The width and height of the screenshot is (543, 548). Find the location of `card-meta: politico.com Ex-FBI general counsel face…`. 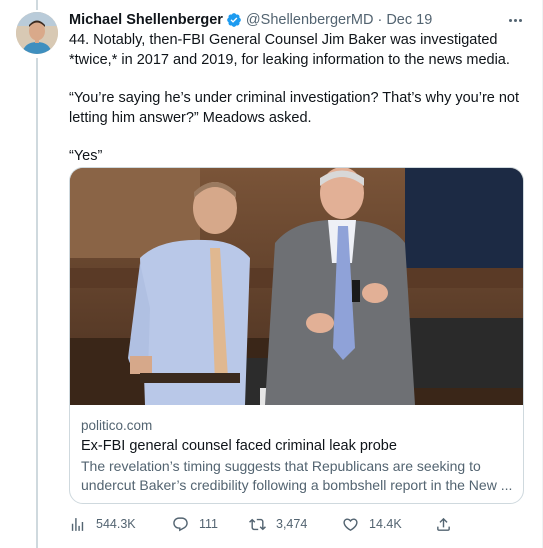

card-meta: politico.com Ex-FBI general counsel face… is located at coordinates (296, 450).